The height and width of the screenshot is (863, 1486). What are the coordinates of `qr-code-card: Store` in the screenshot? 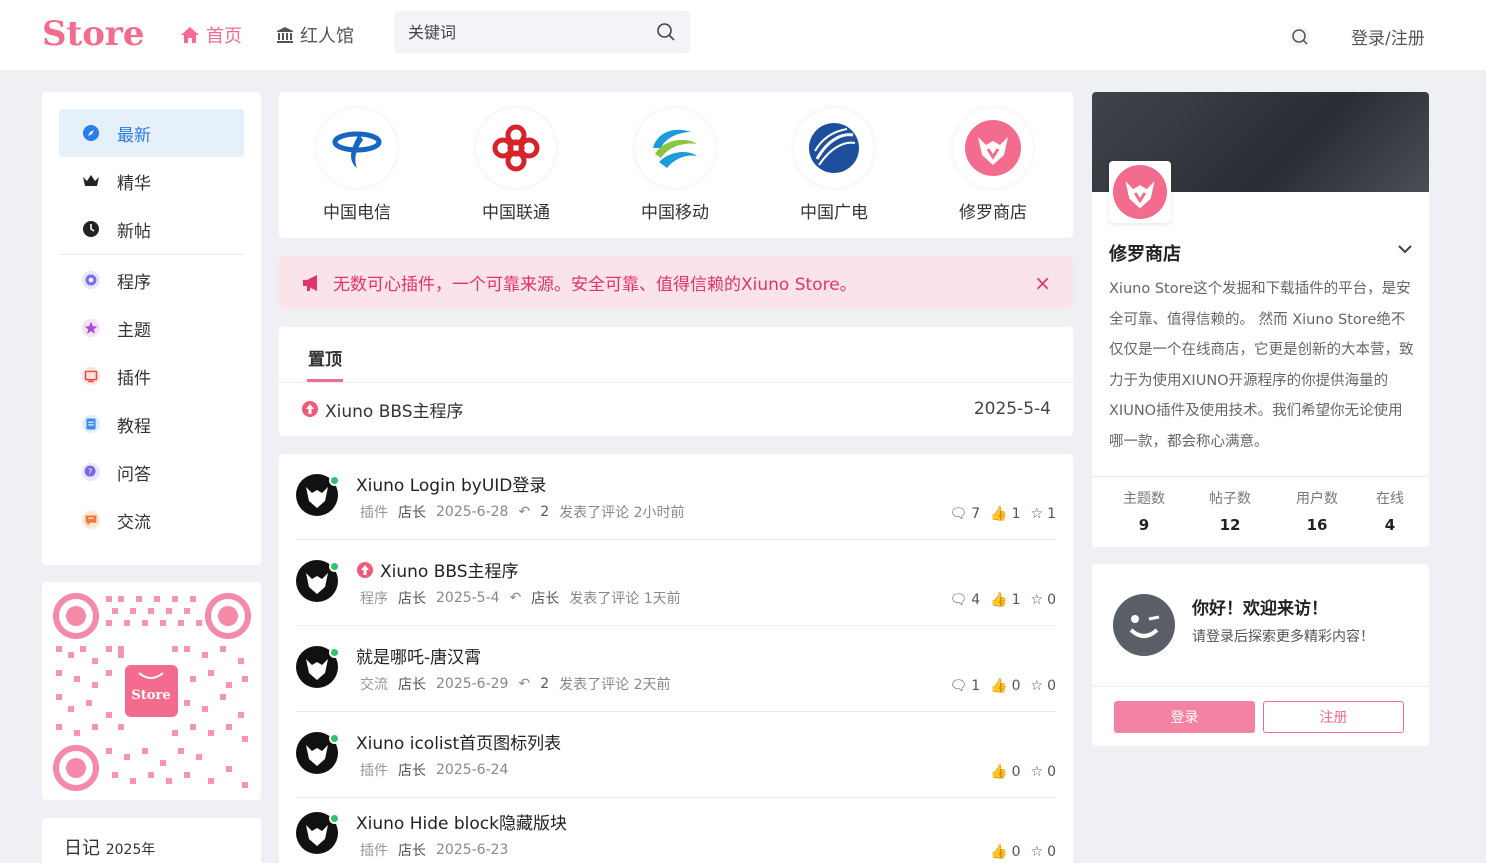 It's located at (151, 691).